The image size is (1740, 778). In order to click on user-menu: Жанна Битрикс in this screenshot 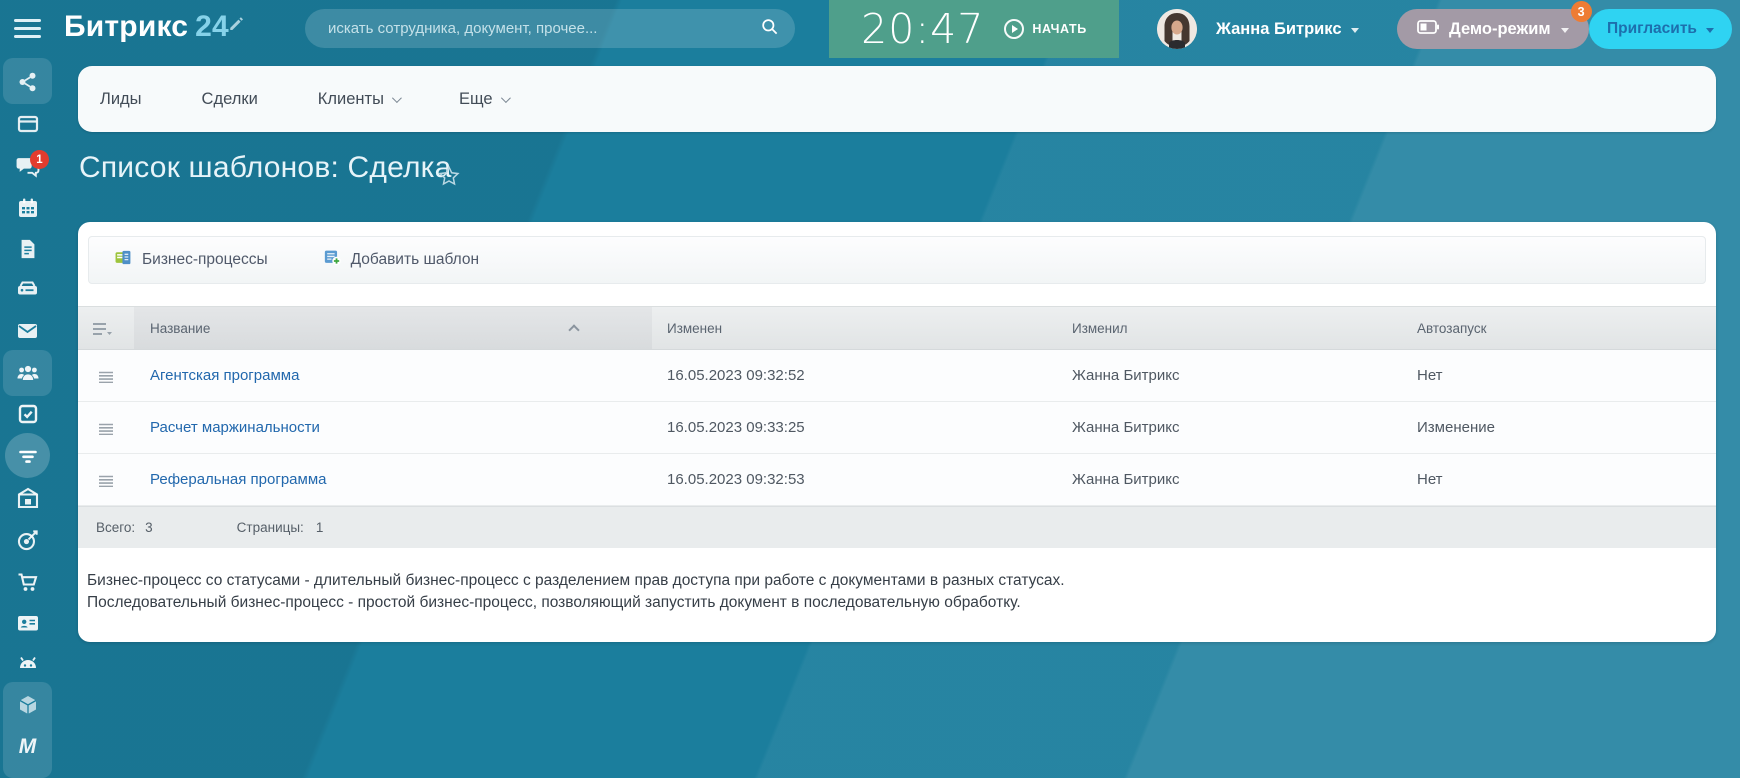, I will do `click(1287, 29)`.